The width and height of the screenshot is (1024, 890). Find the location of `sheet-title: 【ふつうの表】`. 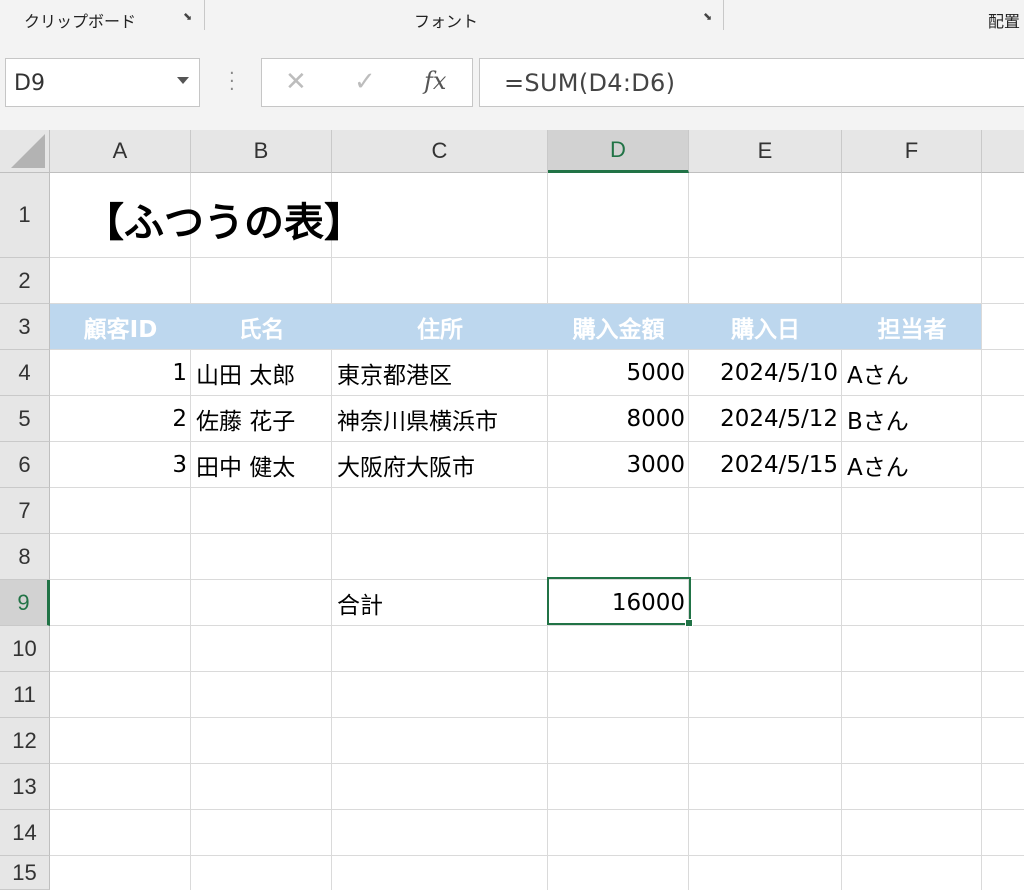

sheet-title: 【ふつうの表】 is located at coordinates (224, 219).